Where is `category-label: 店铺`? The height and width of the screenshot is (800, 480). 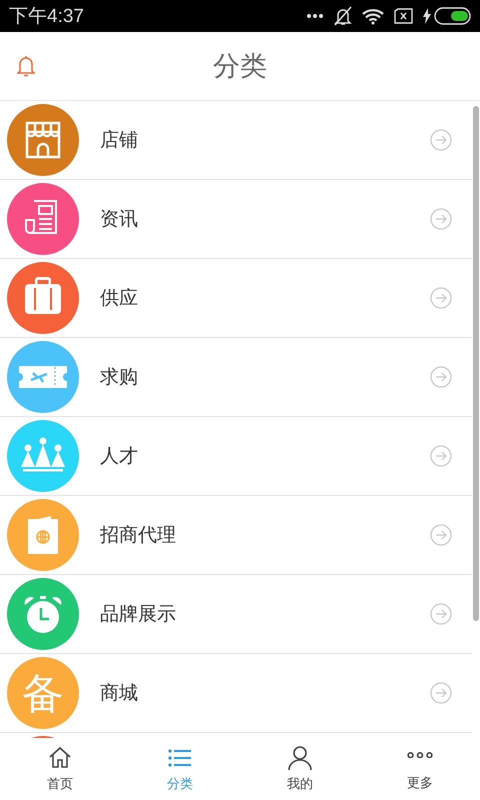 category-label: 店铺 is located at coordinates (119, 140).